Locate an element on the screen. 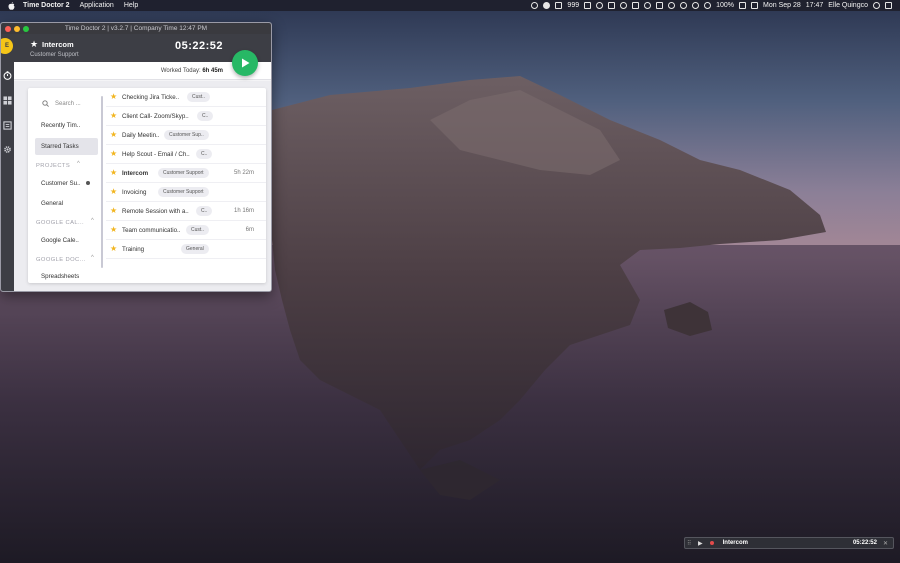 Image resolution: width=900 pixels, height=563 pixels. menu-user: Elle Quingco is located at coordinates (848, 5).